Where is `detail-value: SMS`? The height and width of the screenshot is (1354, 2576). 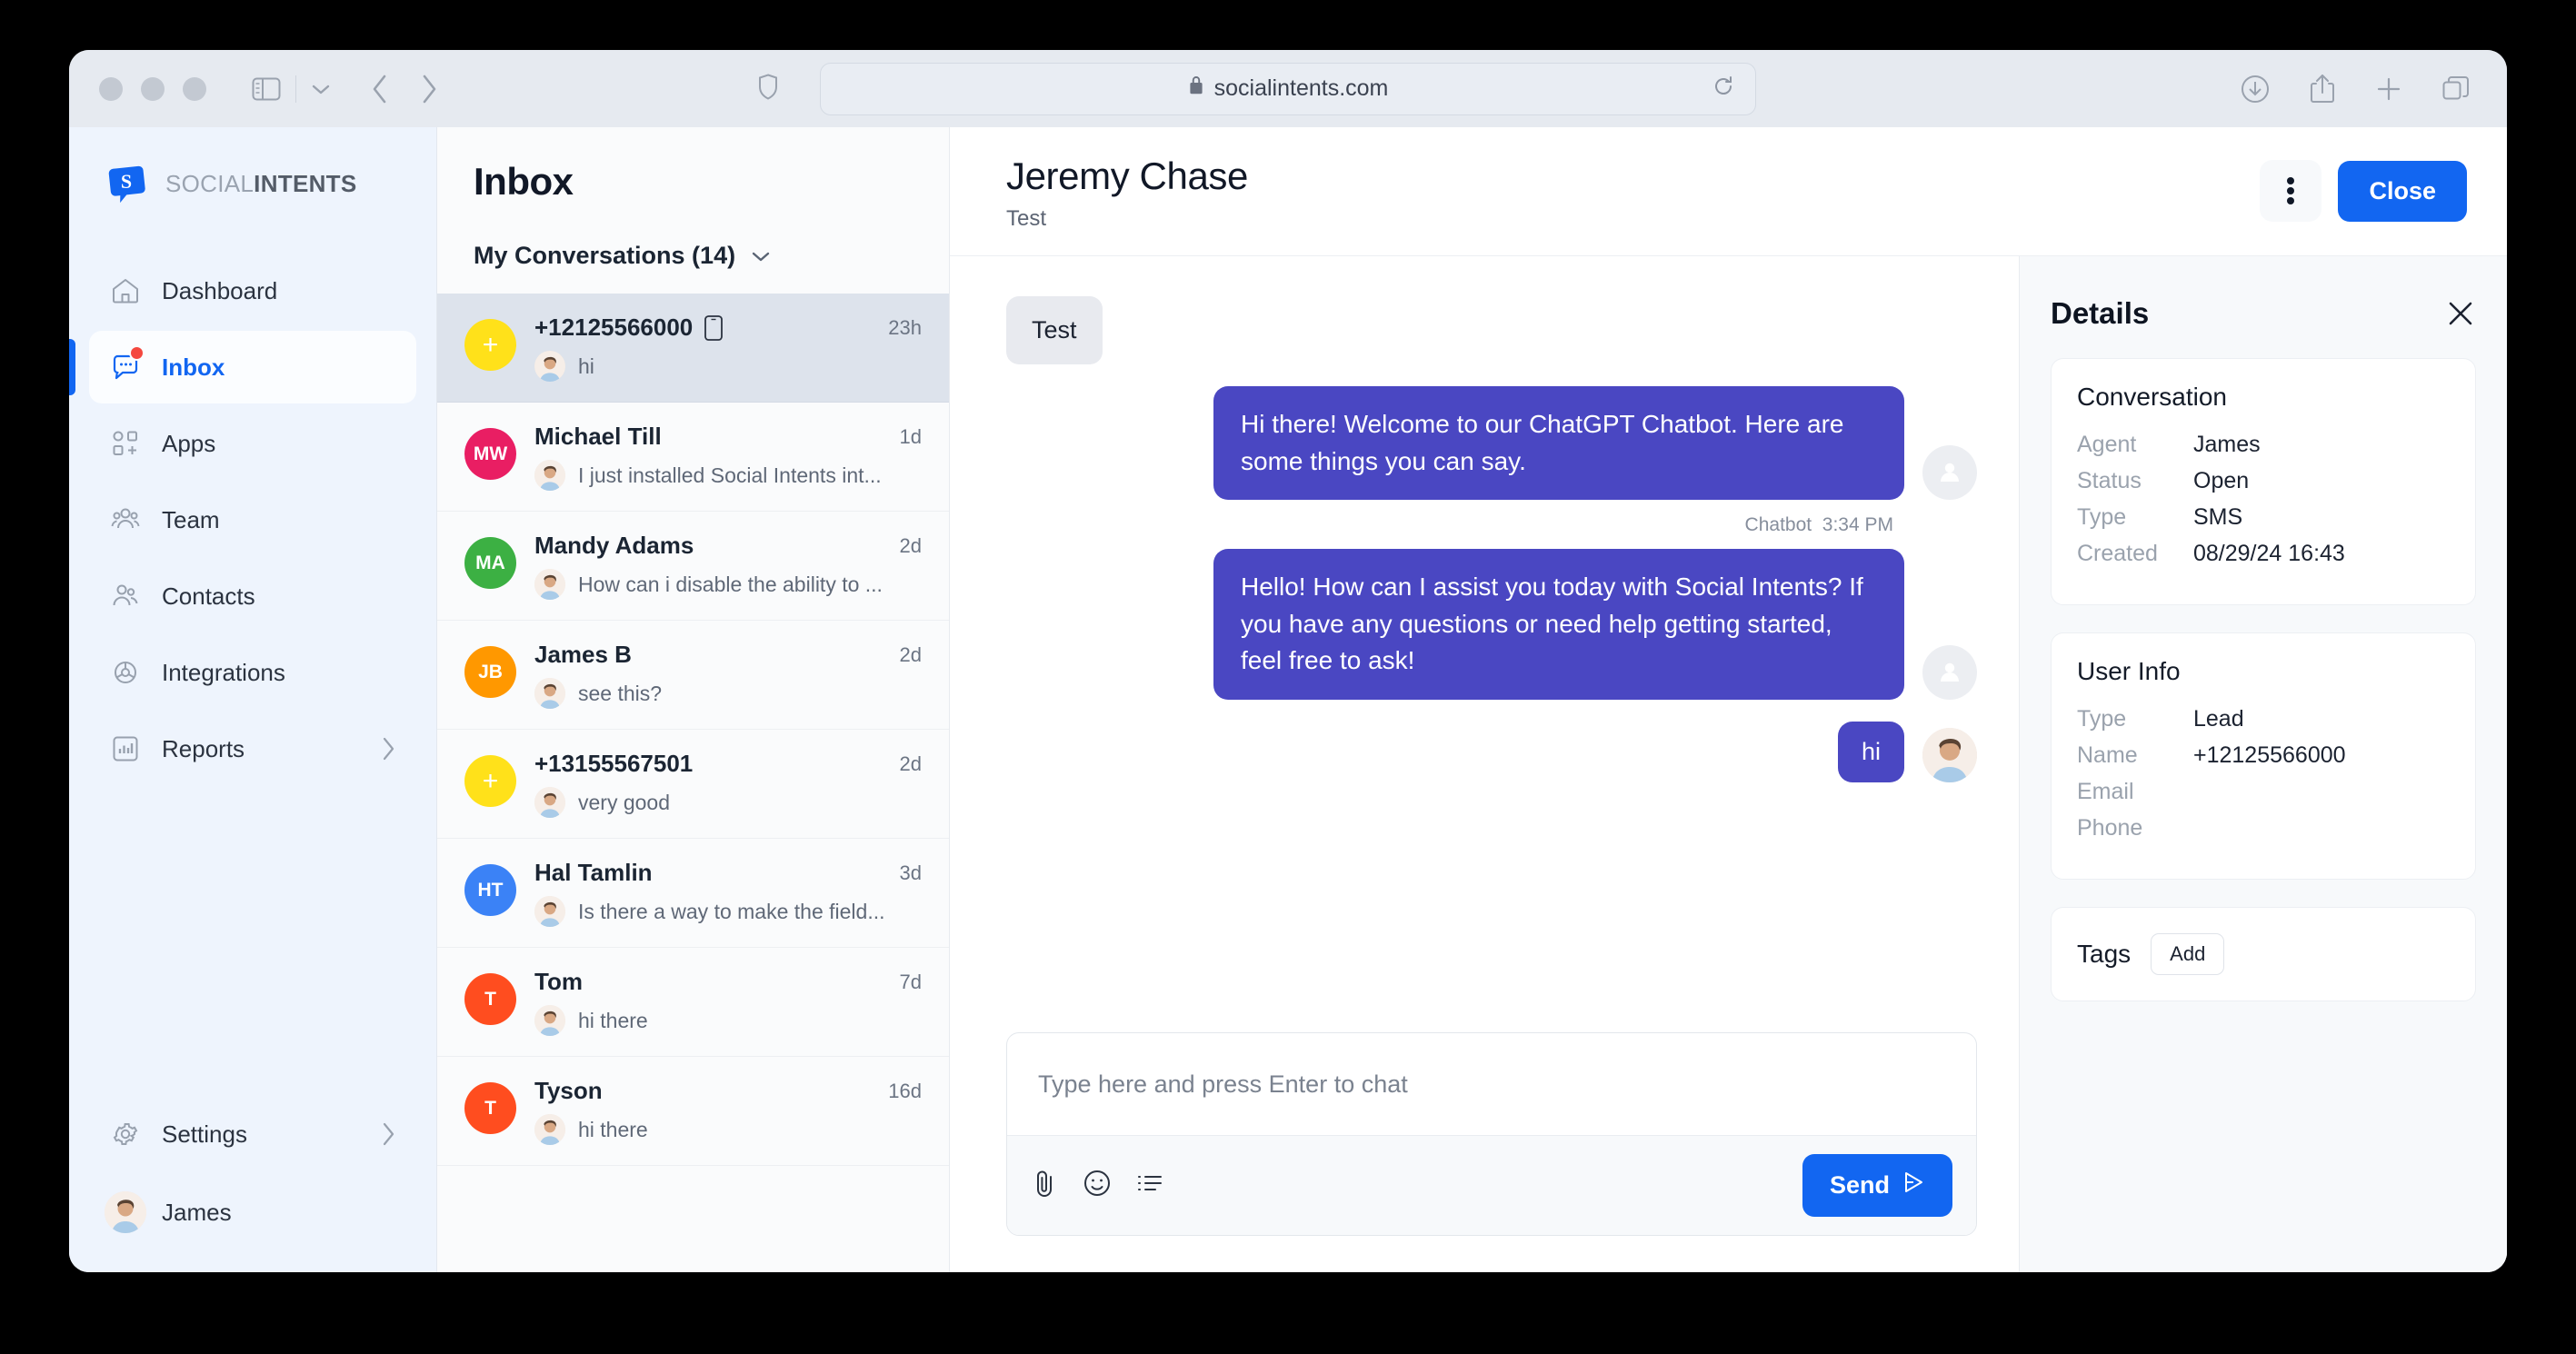 detail-value: SMS is located at coordinates (2218, 517).